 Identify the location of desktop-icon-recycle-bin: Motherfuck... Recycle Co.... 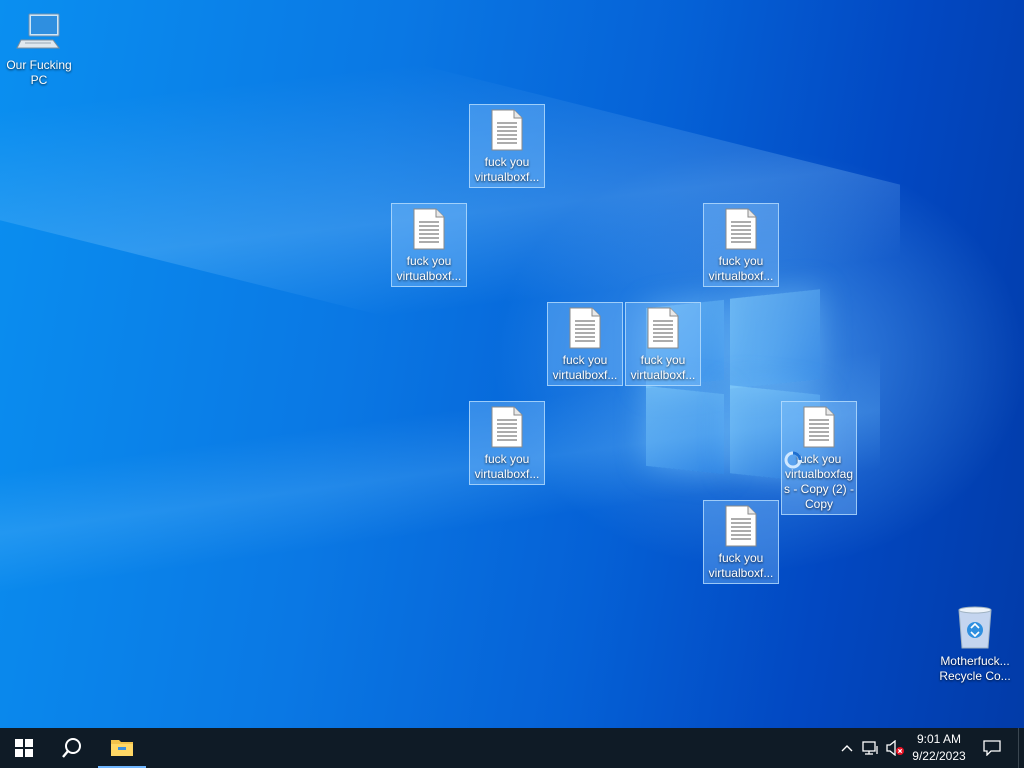
(975, 642).